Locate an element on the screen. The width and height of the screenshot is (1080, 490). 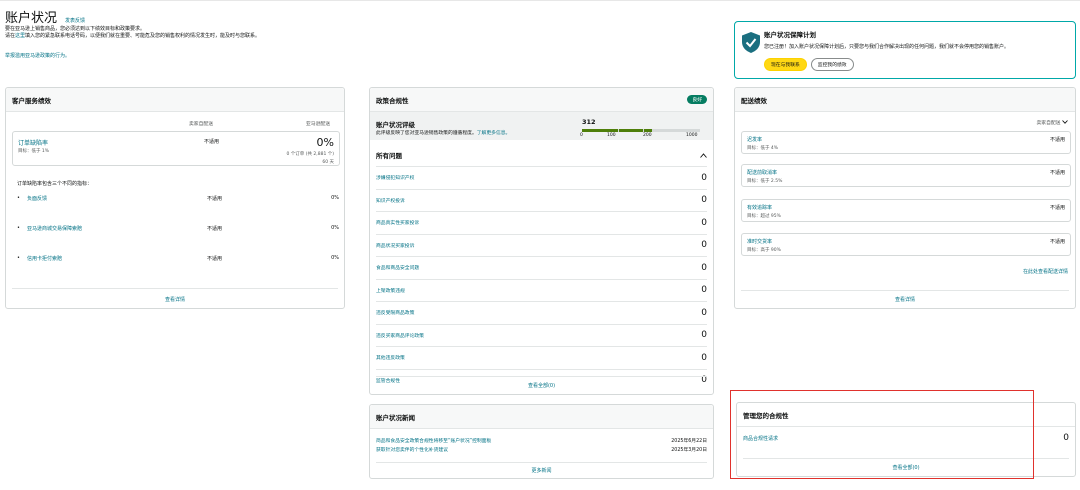
issue-link: 食品和商品安全问题 is located at coordinates (397, 267).